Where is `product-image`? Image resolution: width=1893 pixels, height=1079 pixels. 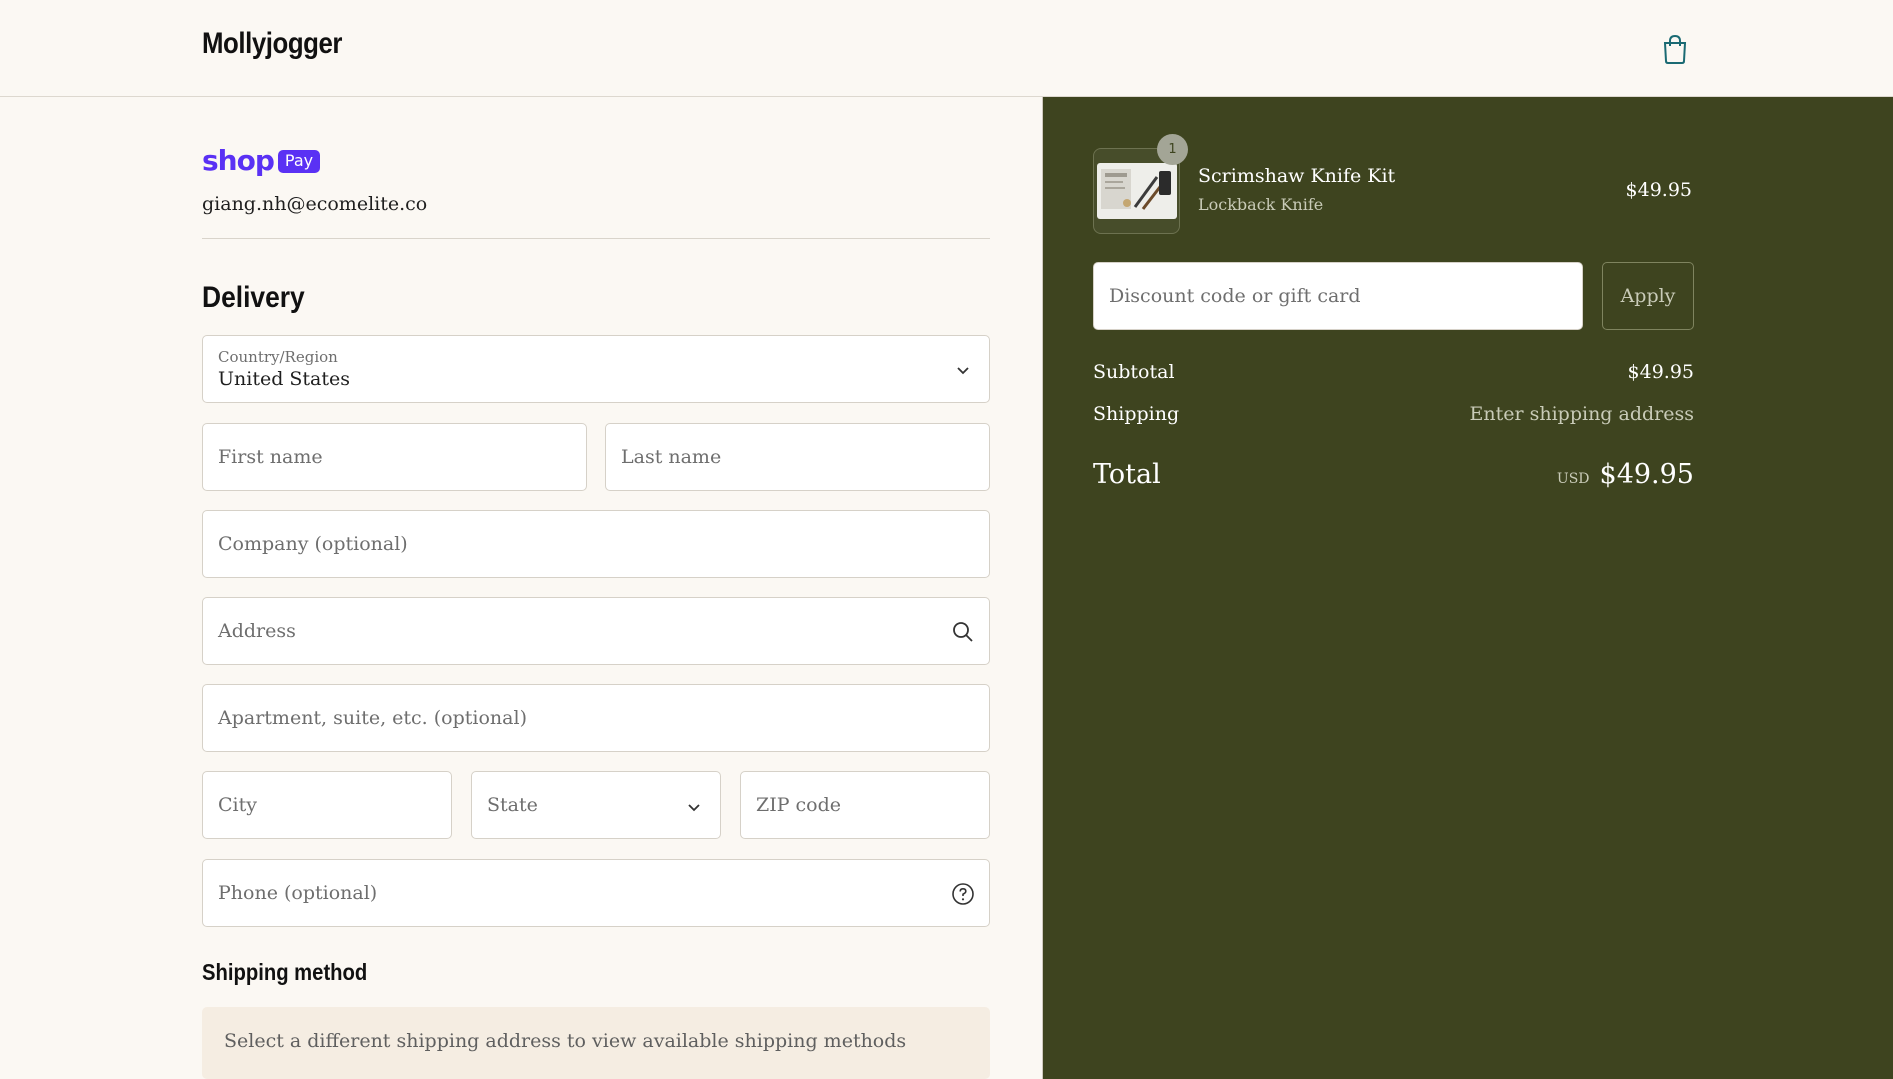
product-image is located at coordinates (1137, 191).